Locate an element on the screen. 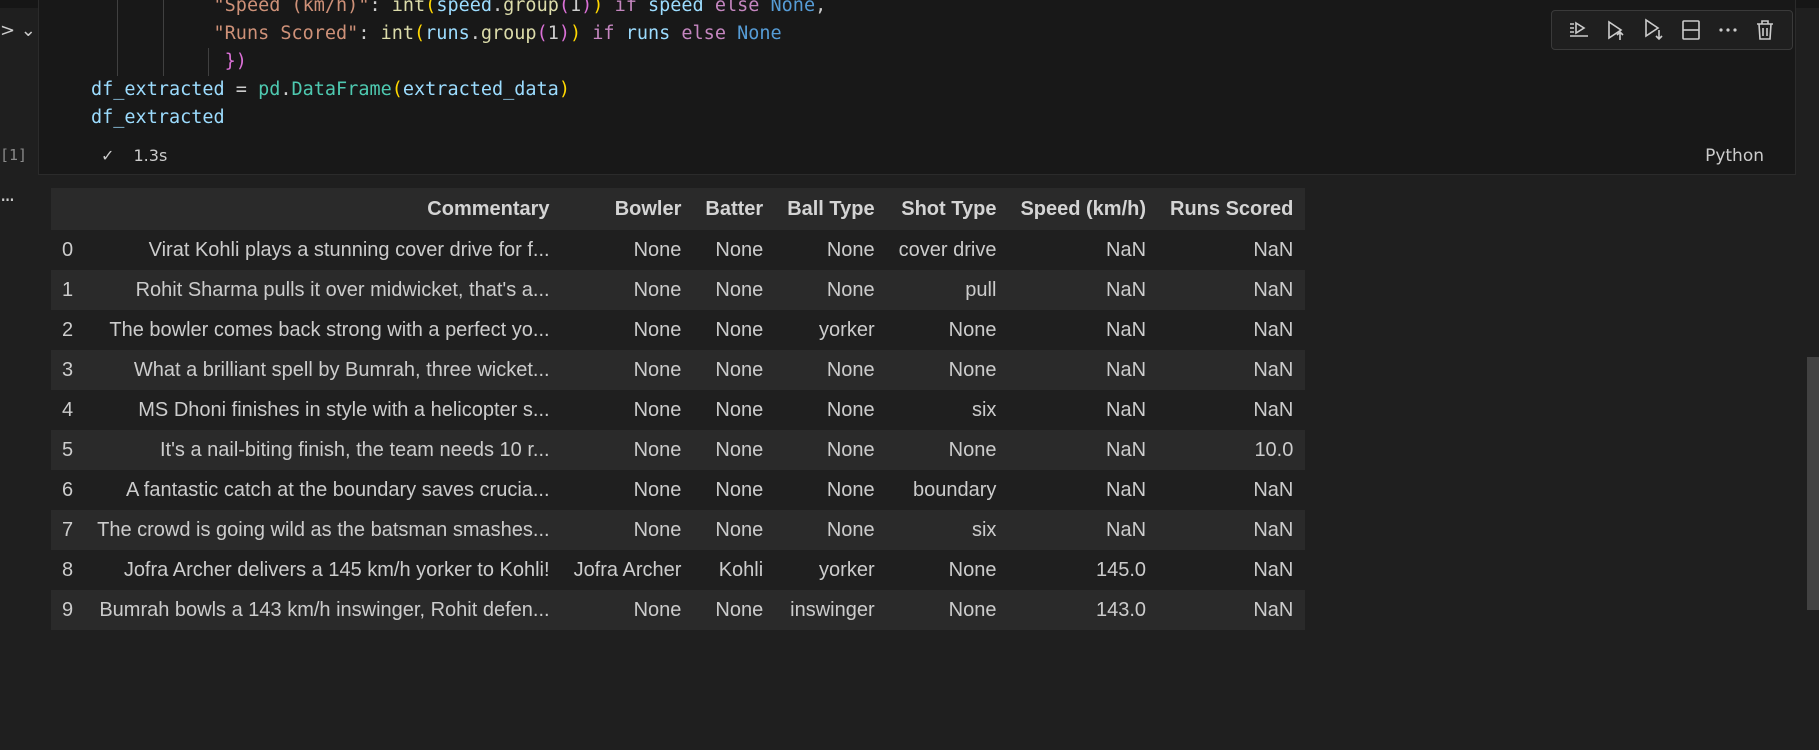 This screenshot has height=750, width=1819. table-cell: Jofra Archer is located at coordinates (627, 569).